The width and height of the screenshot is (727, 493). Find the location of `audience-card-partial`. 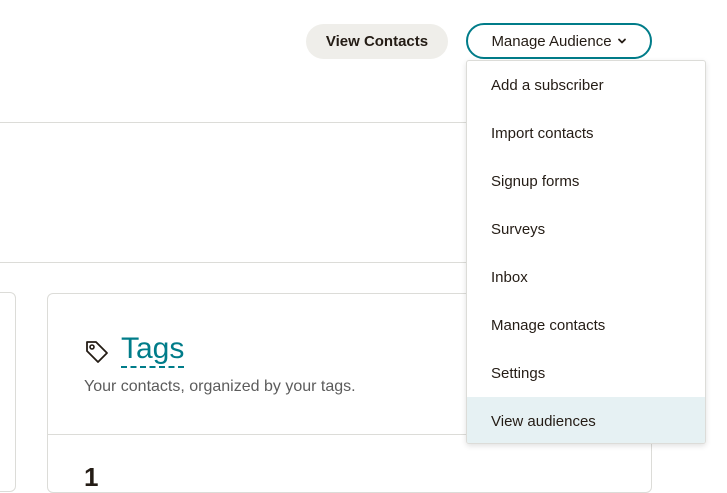

audience-card-partial is located at coordinates (8, 392).